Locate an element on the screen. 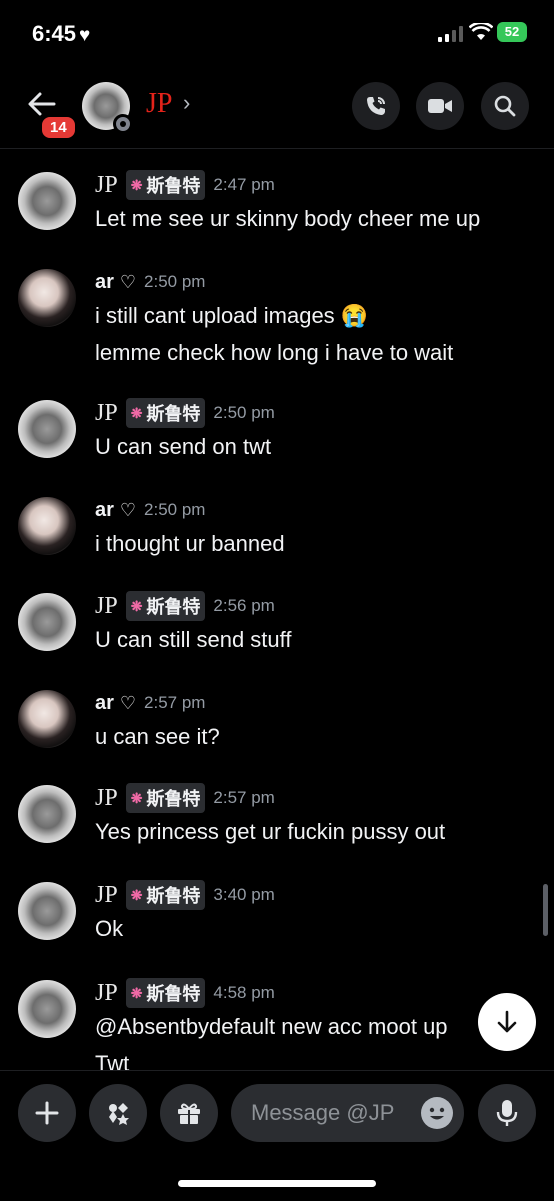 The image size is (554, 1201). channel-name: JP is located at coordinates (159, 104).